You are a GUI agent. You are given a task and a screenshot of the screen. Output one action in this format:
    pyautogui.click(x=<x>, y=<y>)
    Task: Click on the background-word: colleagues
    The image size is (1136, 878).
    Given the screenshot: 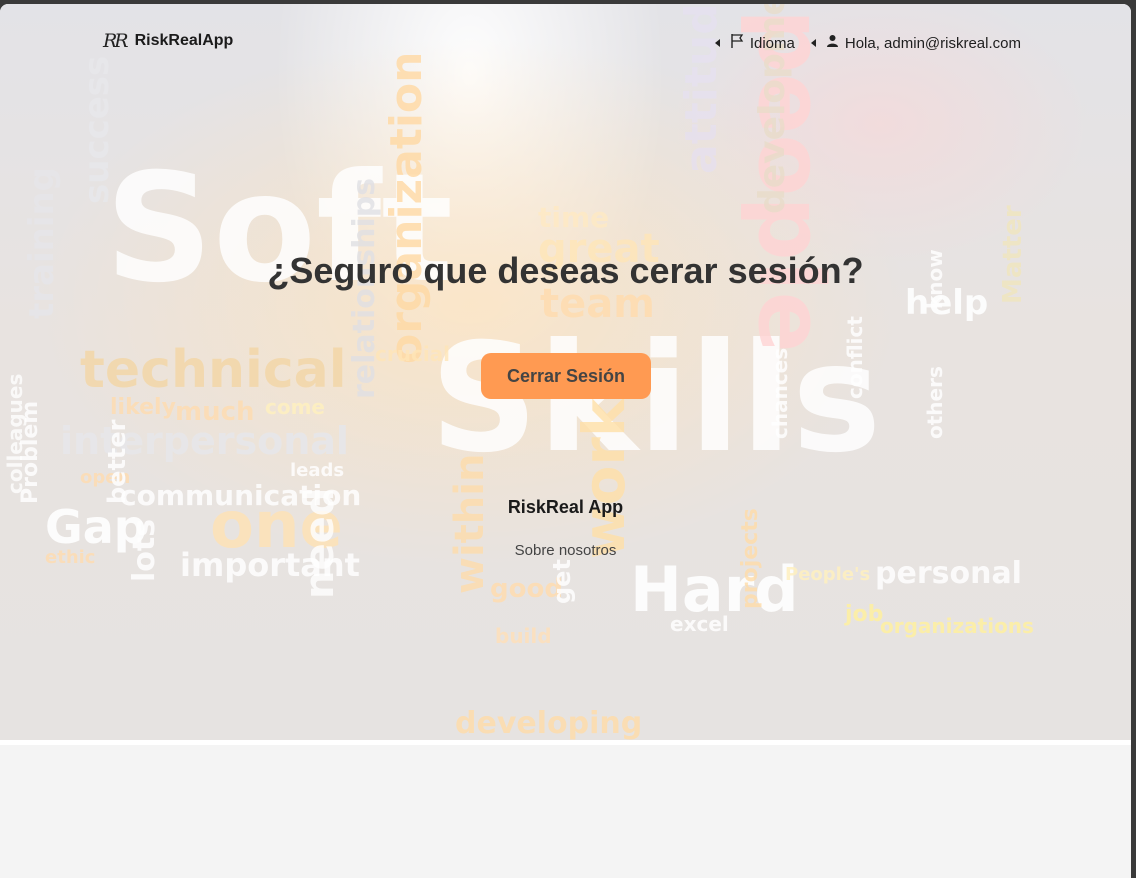 What is the action you would take?
    pyautogui.click(x=15, y=433)
    